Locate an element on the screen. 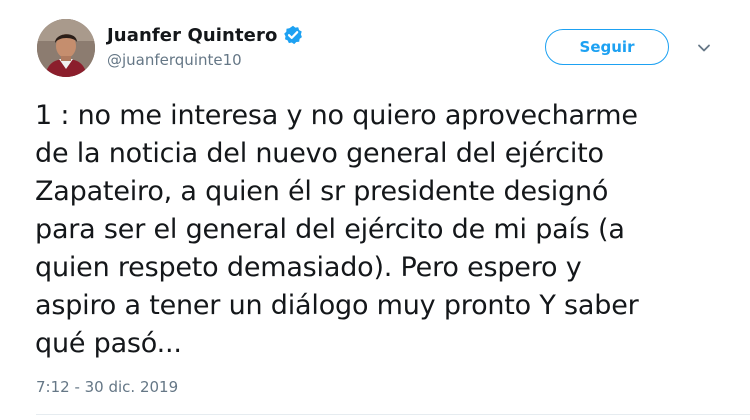 The image size is (750, 420). follow-button: Seguir is located at coordinates (607, 47).